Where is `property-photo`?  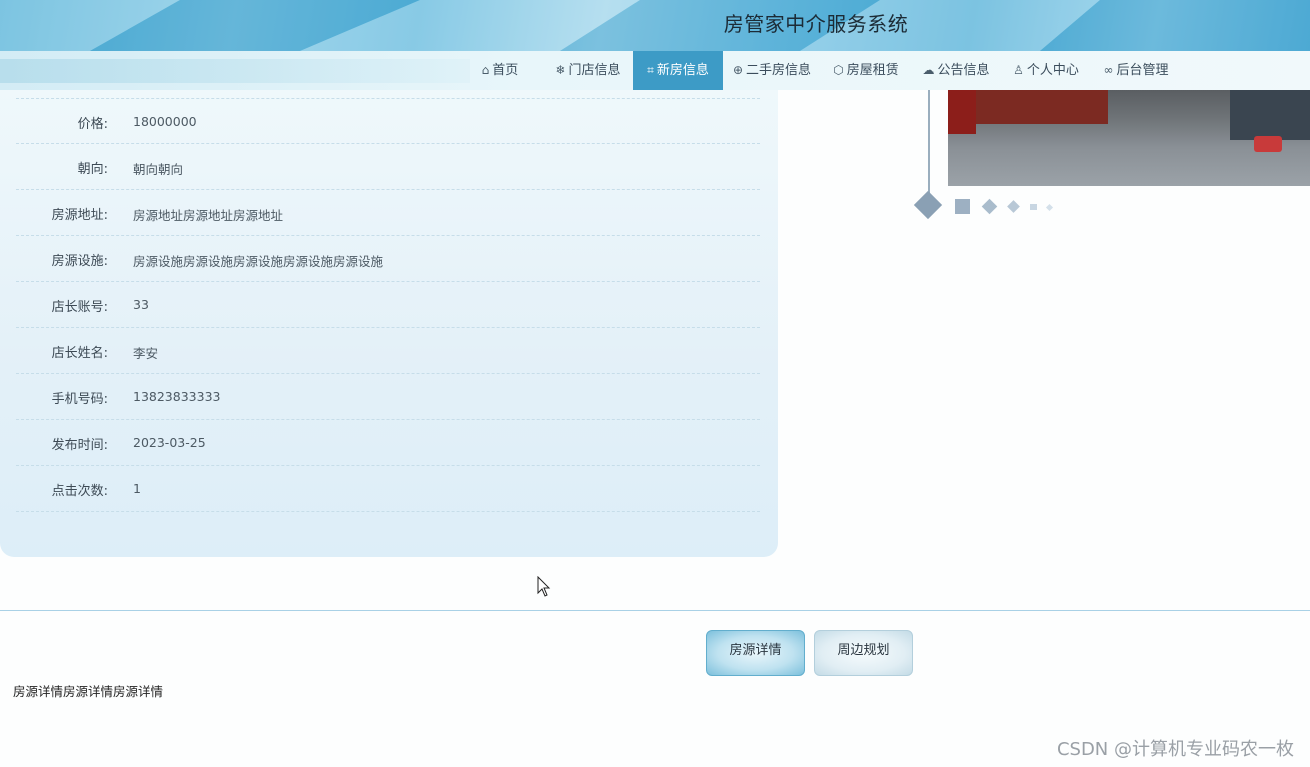
property-photo is located at coordinates (1129, 138).